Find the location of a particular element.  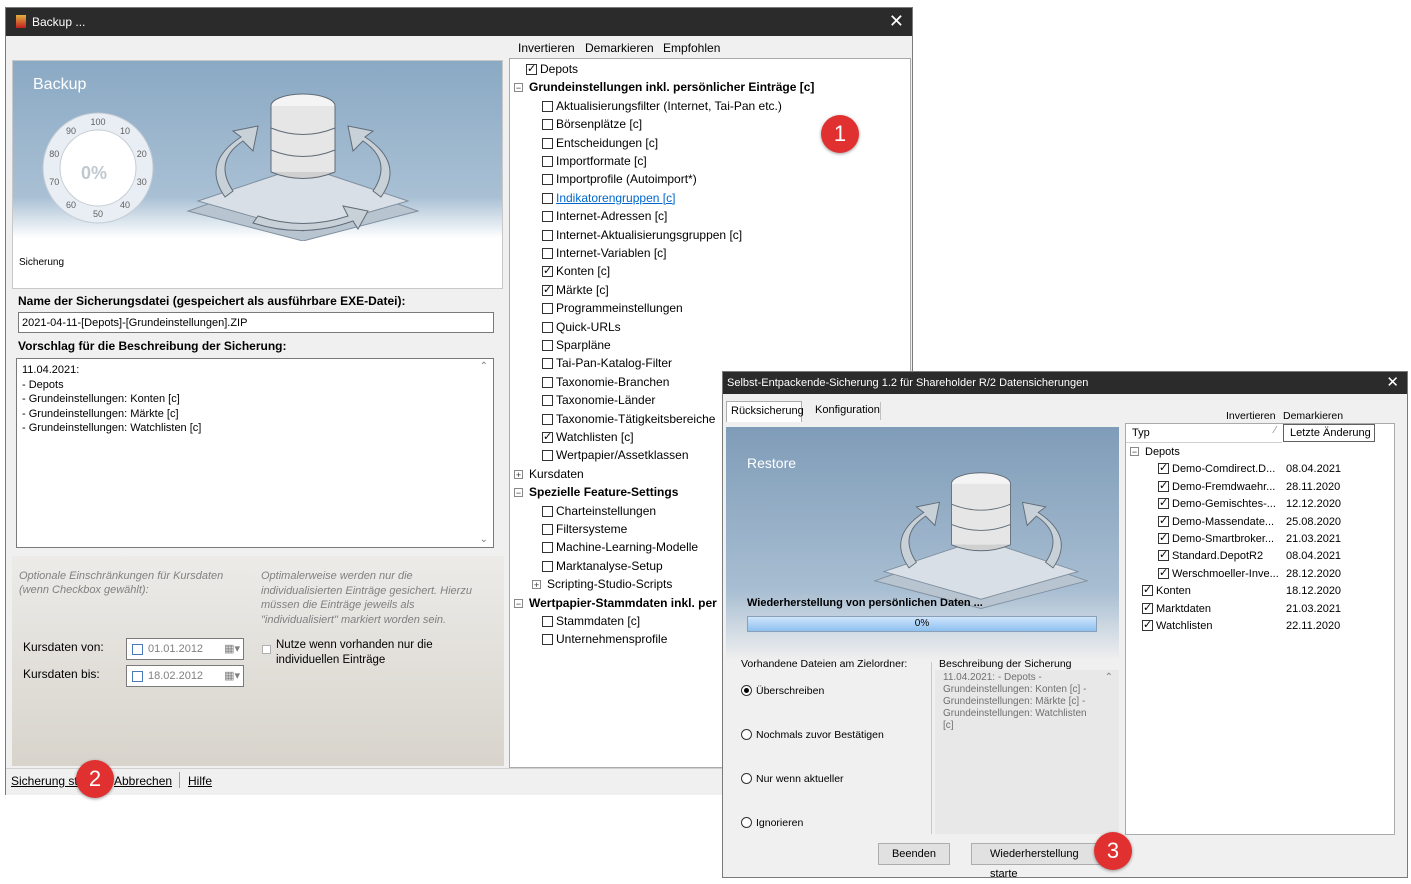

list-item: Demo-Massendate... 25.08.2020 is located at coordinates (1256, 522).